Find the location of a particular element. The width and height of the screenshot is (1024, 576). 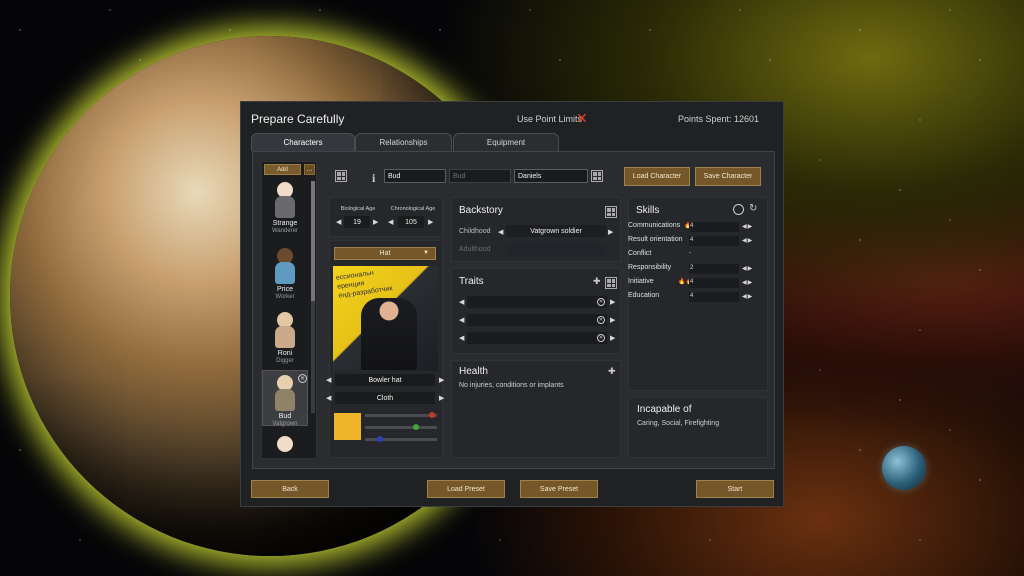

skills-title: Skills is located at coordinates (648, 210).